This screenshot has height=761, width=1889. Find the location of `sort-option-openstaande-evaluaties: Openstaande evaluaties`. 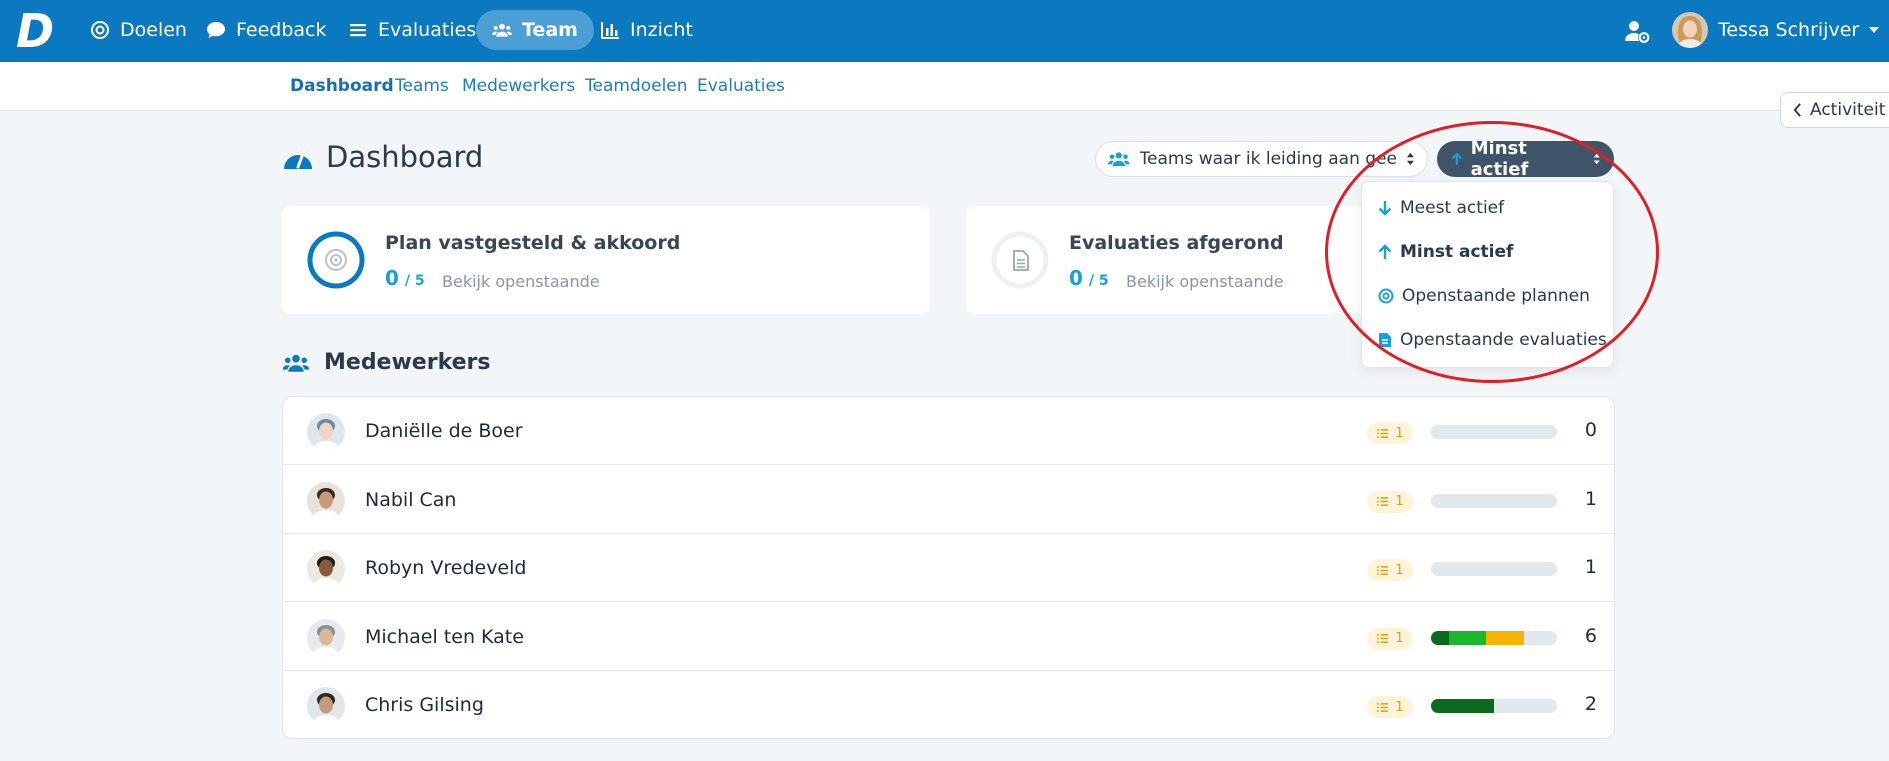

sort-option-openstaande-evaluaties: Openstaande evaluaties is located at coordinates (1492, 340).